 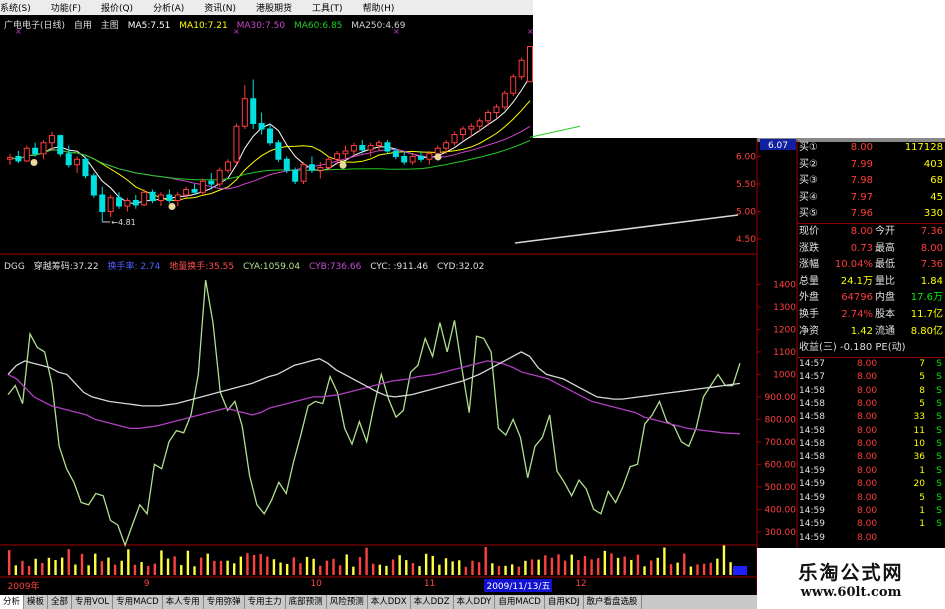 What do you see at coordinates (851, 592) in the screenshot?
I see `watermark-url: www.60lt.com` at bounding box center [851, 592].